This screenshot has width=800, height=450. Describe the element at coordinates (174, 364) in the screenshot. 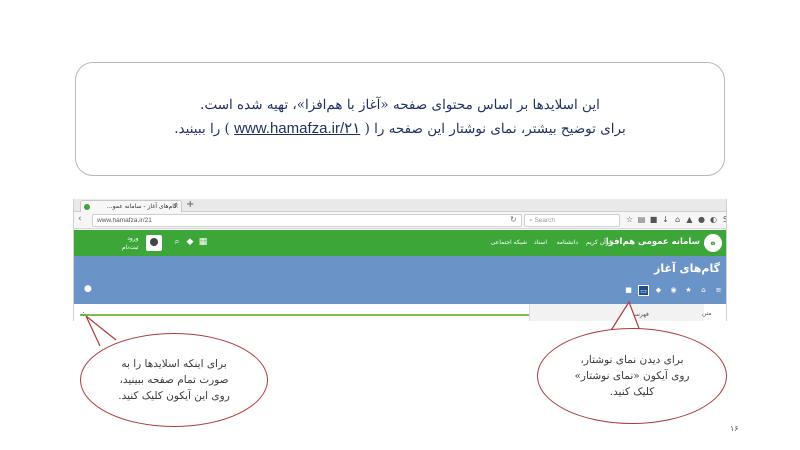

I see `callout-left-line-1: برای اینکه اسلایدها را به` at that location.